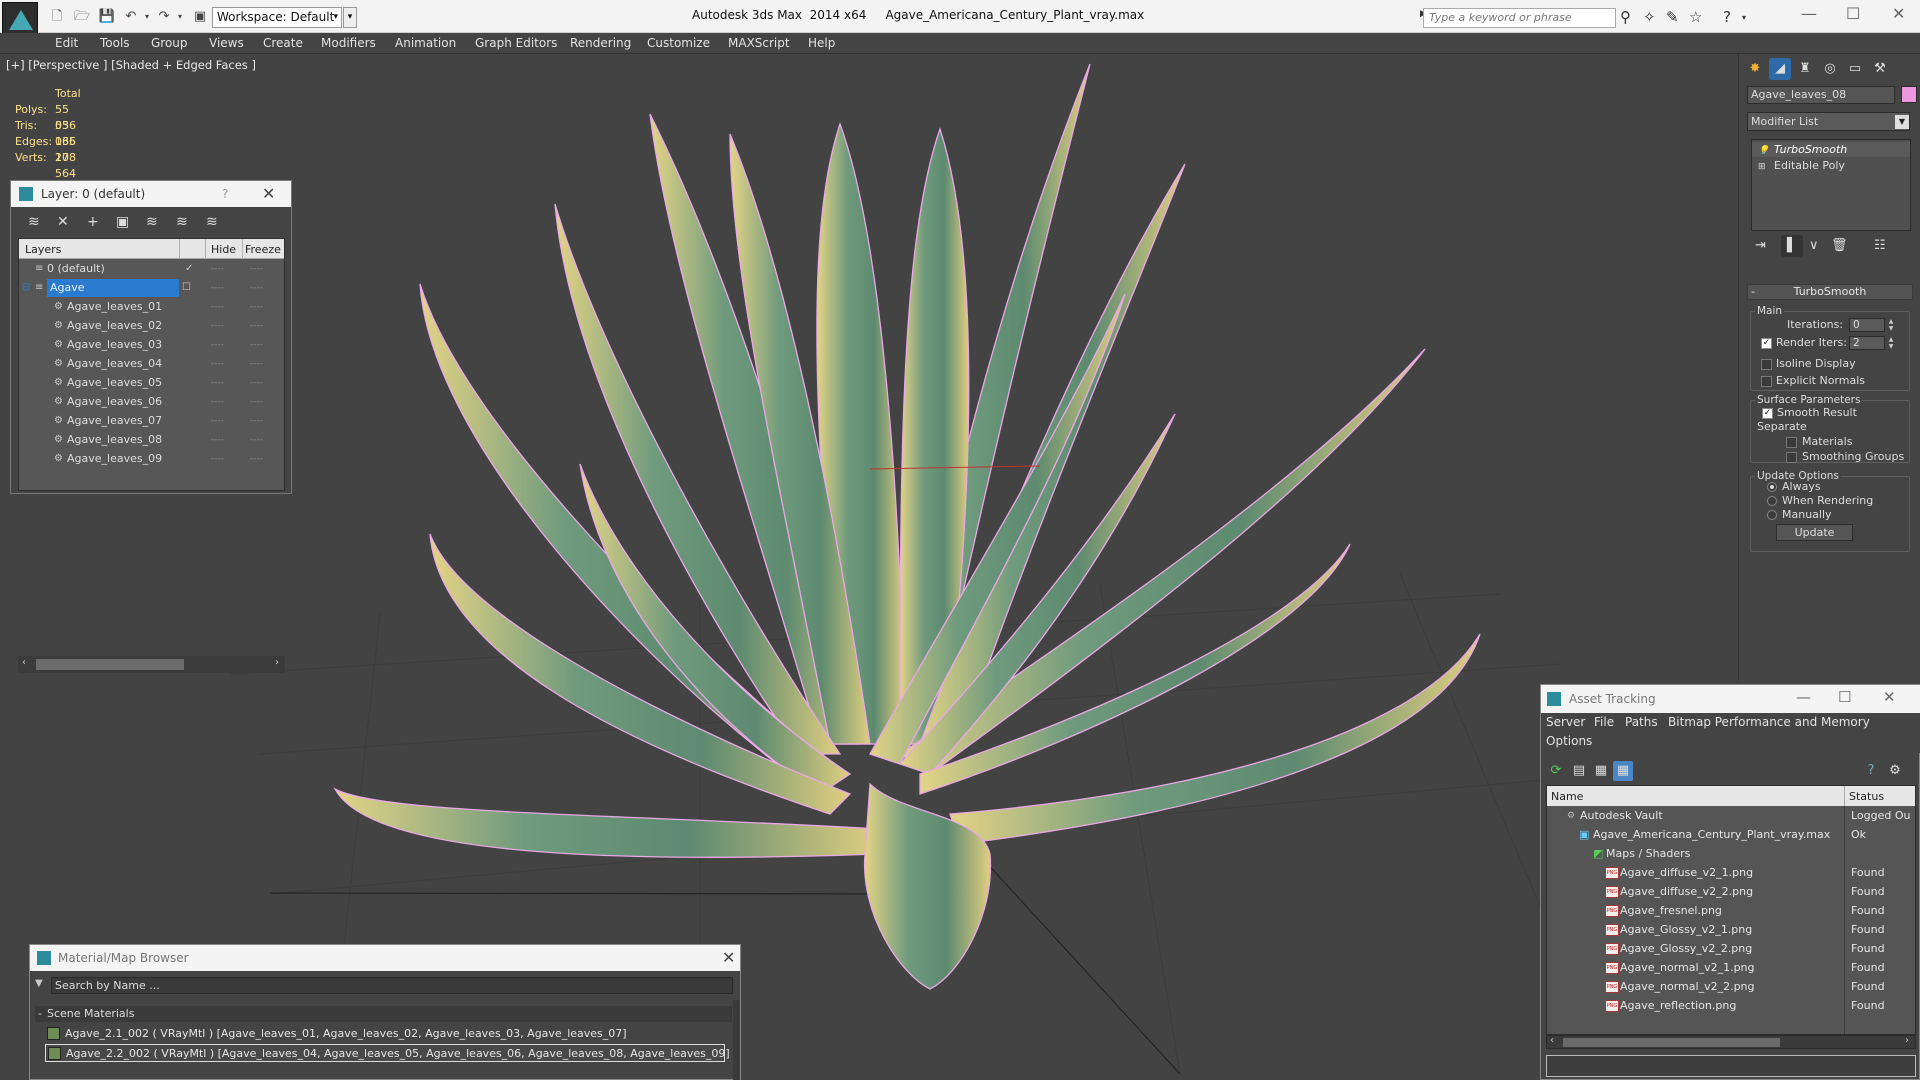 This screenshot has height=1080, width=1920. Describe the element at coordinates (1772, 515) in the screenshot. I see `update-manually-radio` at that location.